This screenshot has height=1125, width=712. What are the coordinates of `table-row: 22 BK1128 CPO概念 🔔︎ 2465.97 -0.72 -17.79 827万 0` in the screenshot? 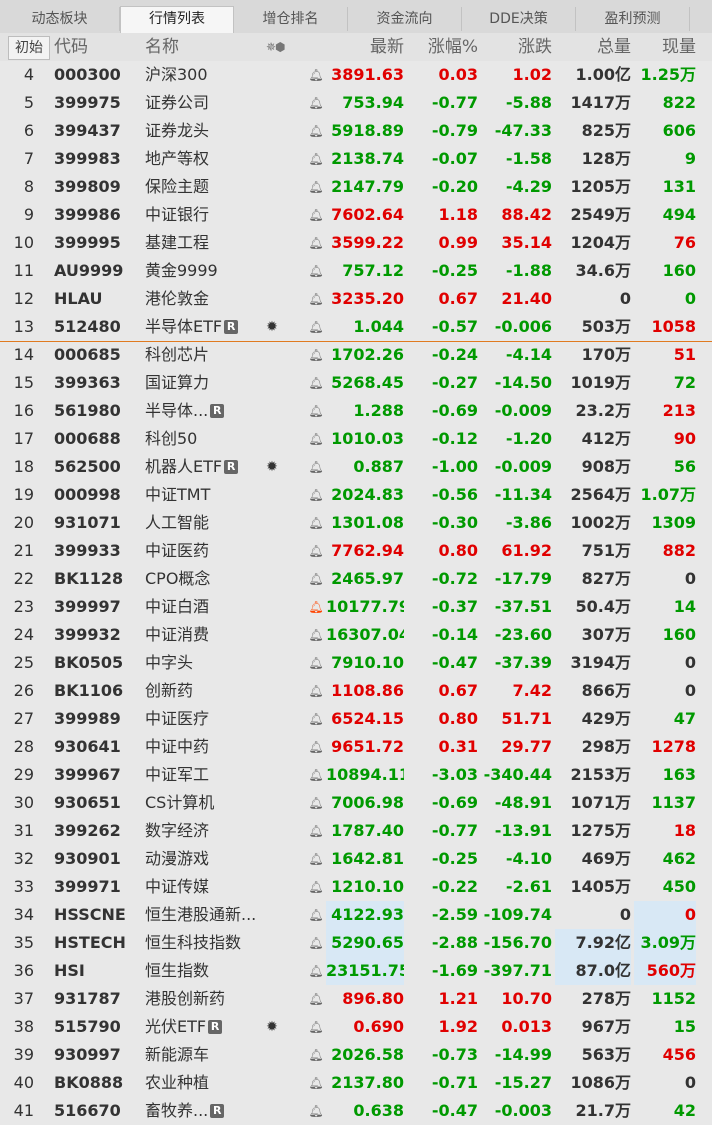 It's located at (356, 579).